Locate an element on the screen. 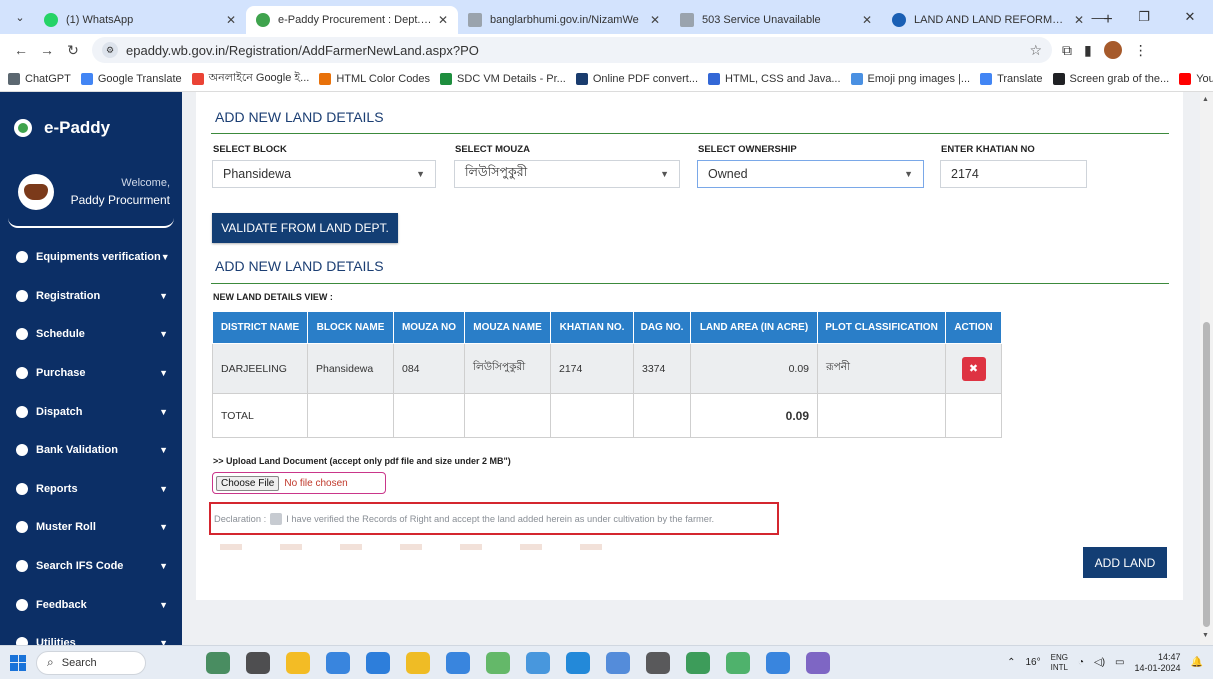 Image resolution: width=1213 pixels, height=679 pixels. page-scrollbar: ▲ ▼ is located at coordinates (1206, 368).